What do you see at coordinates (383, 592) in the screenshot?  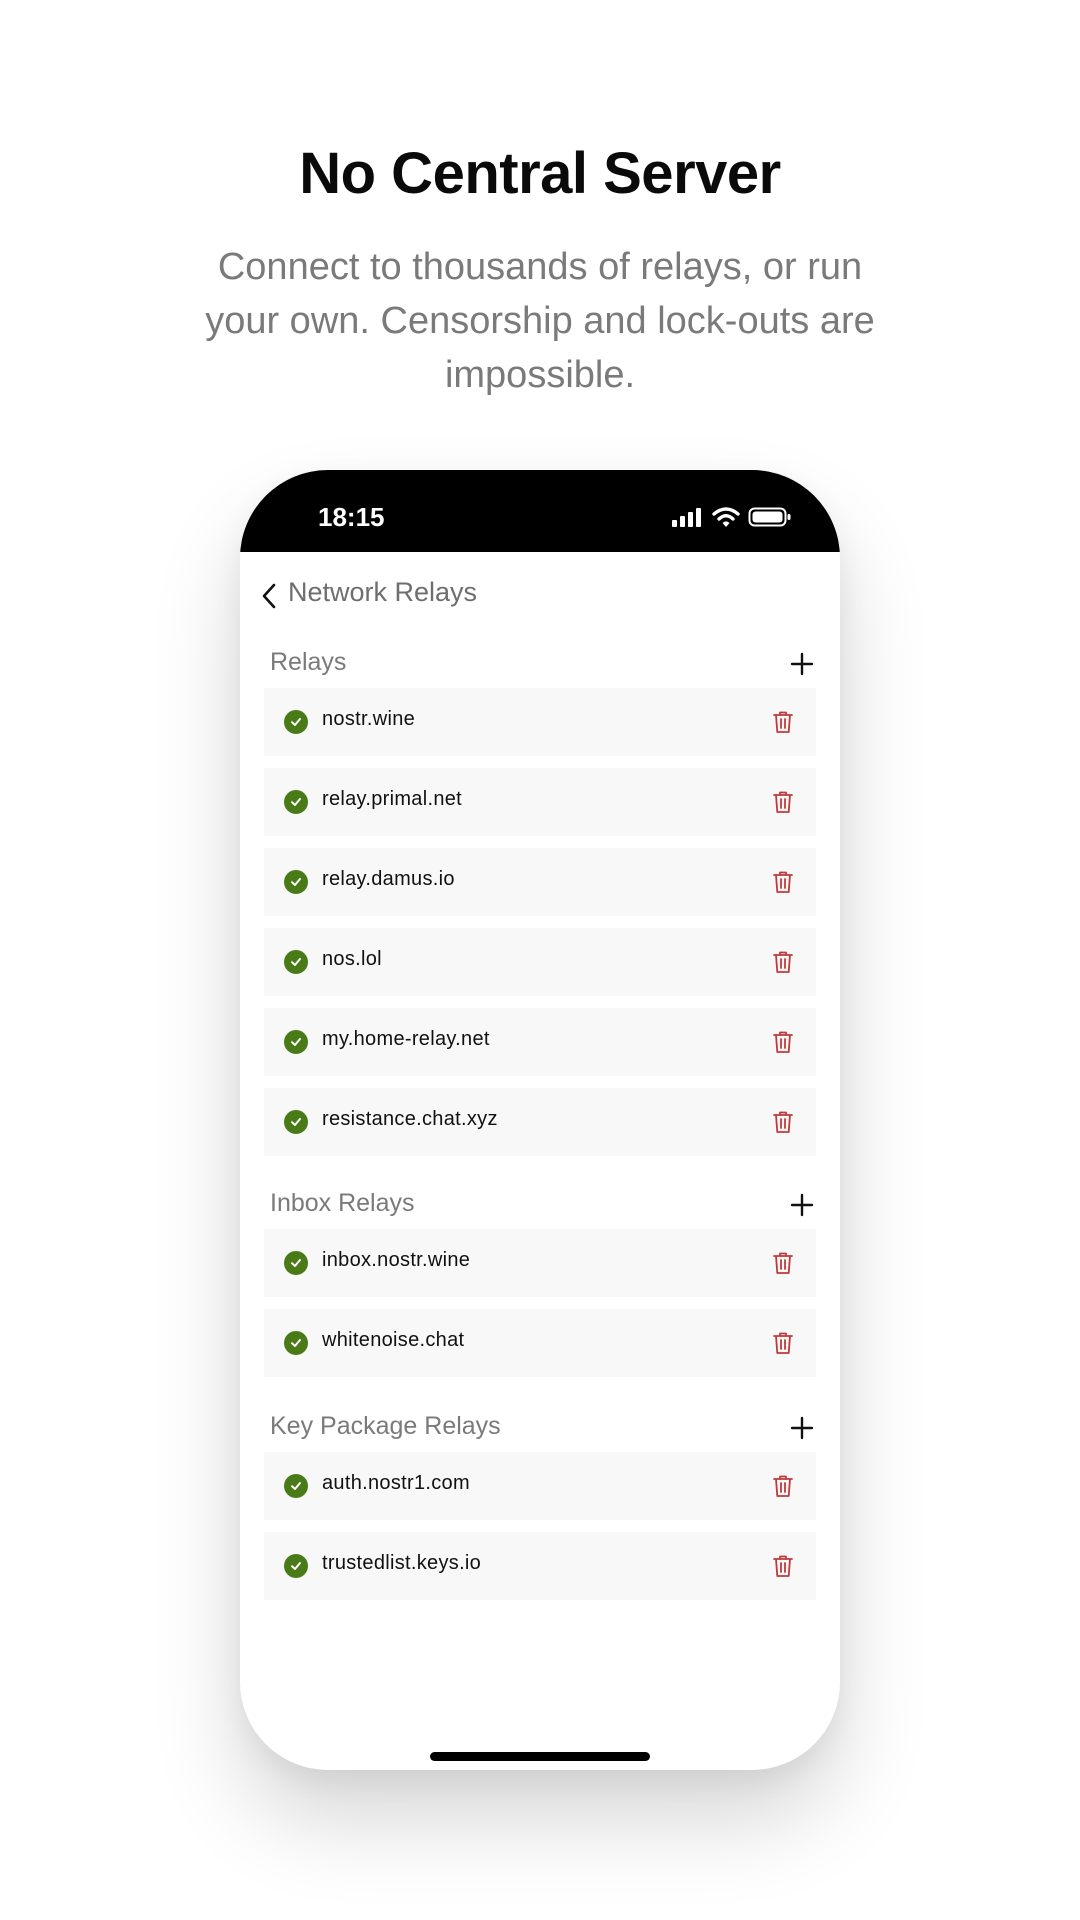 I see `screen-title: Network Relays` at bounding box center [383, 592].